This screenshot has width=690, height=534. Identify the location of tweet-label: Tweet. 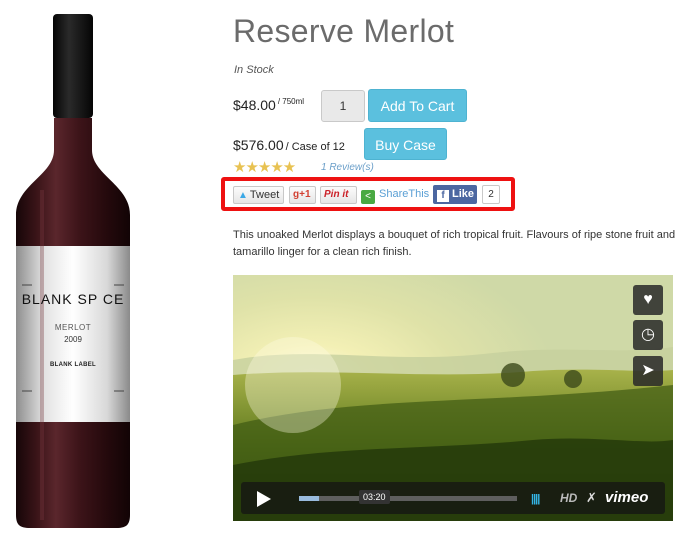
(264, 195).